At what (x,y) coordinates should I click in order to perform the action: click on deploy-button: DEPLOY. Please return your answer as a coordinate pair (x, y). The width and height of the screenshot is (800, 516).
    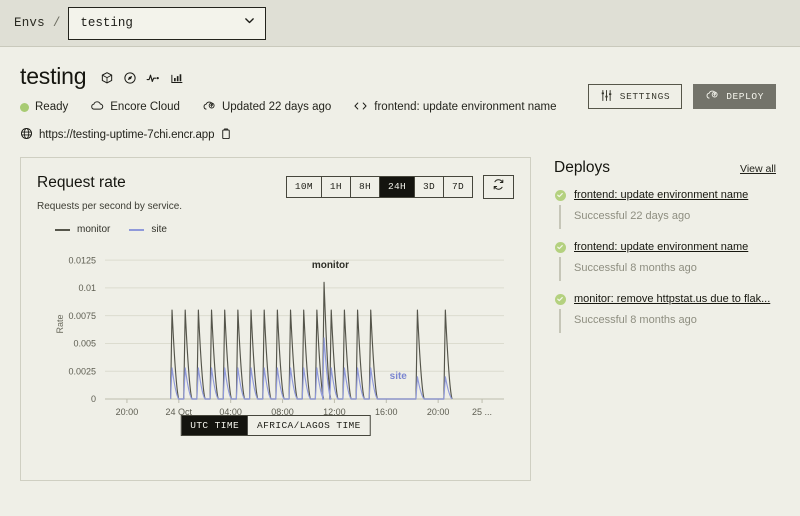
    Looking at the image, I should click on (734, 96).